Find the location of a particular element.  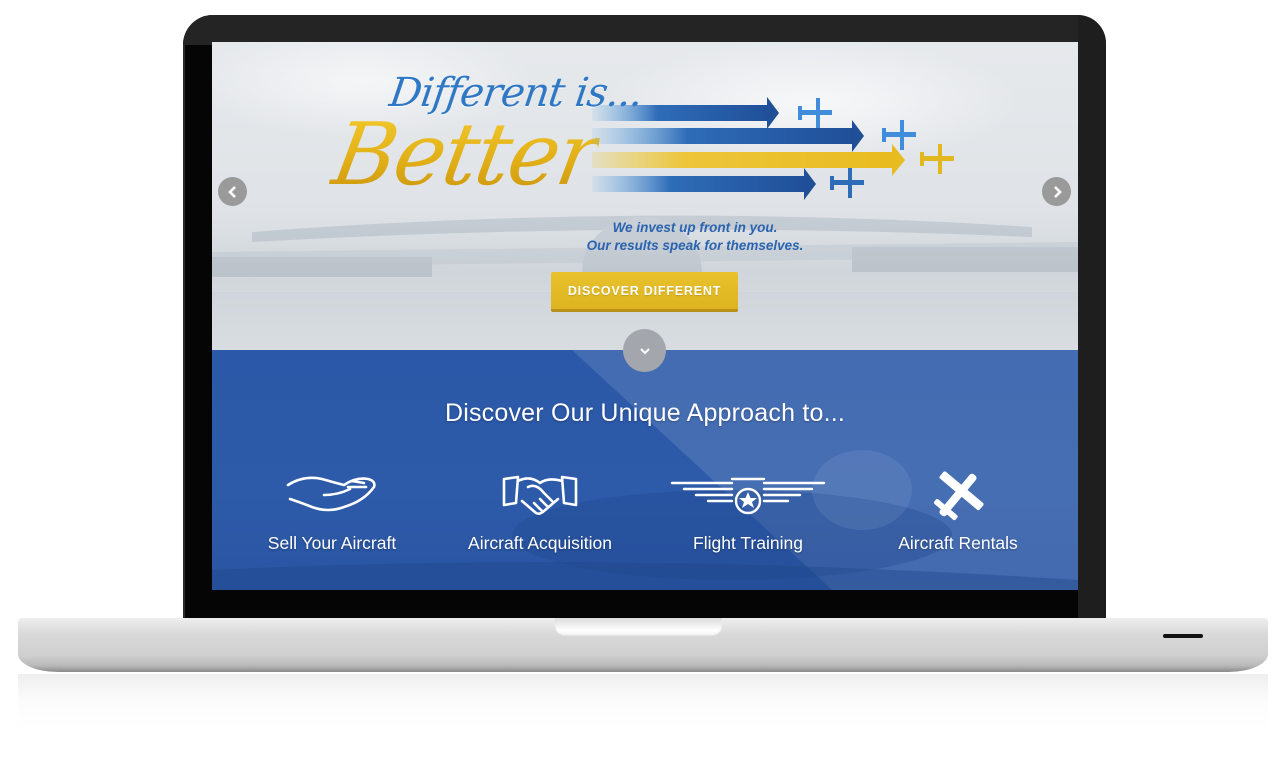

headline-better: Better is located at coordinates (466, 155).